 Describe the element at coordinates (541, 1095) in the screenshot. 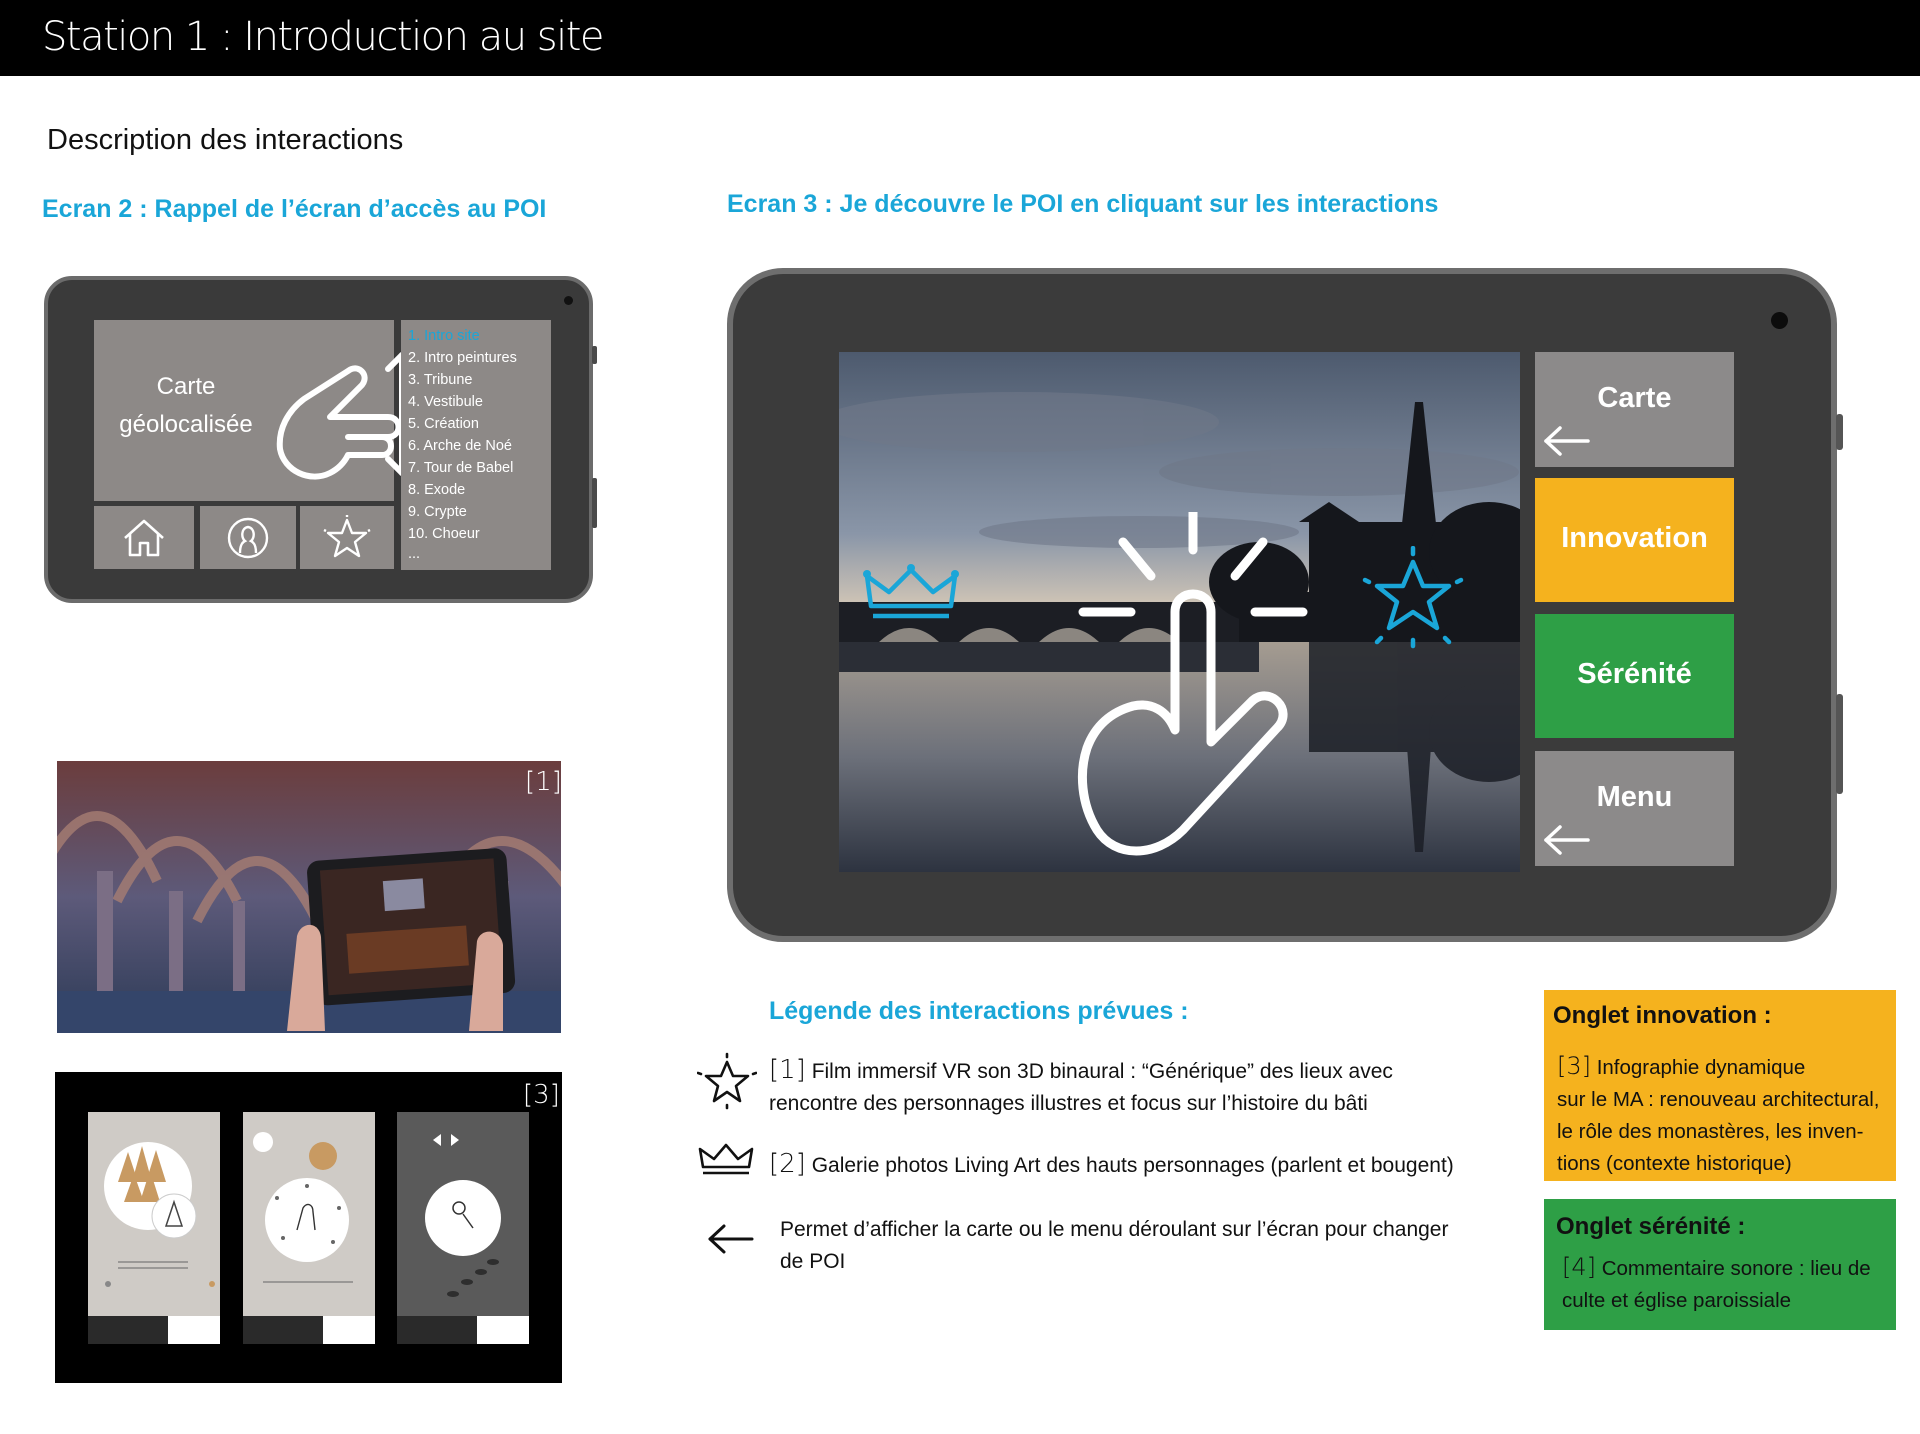

I see `photo-tag: [3]` at that location.